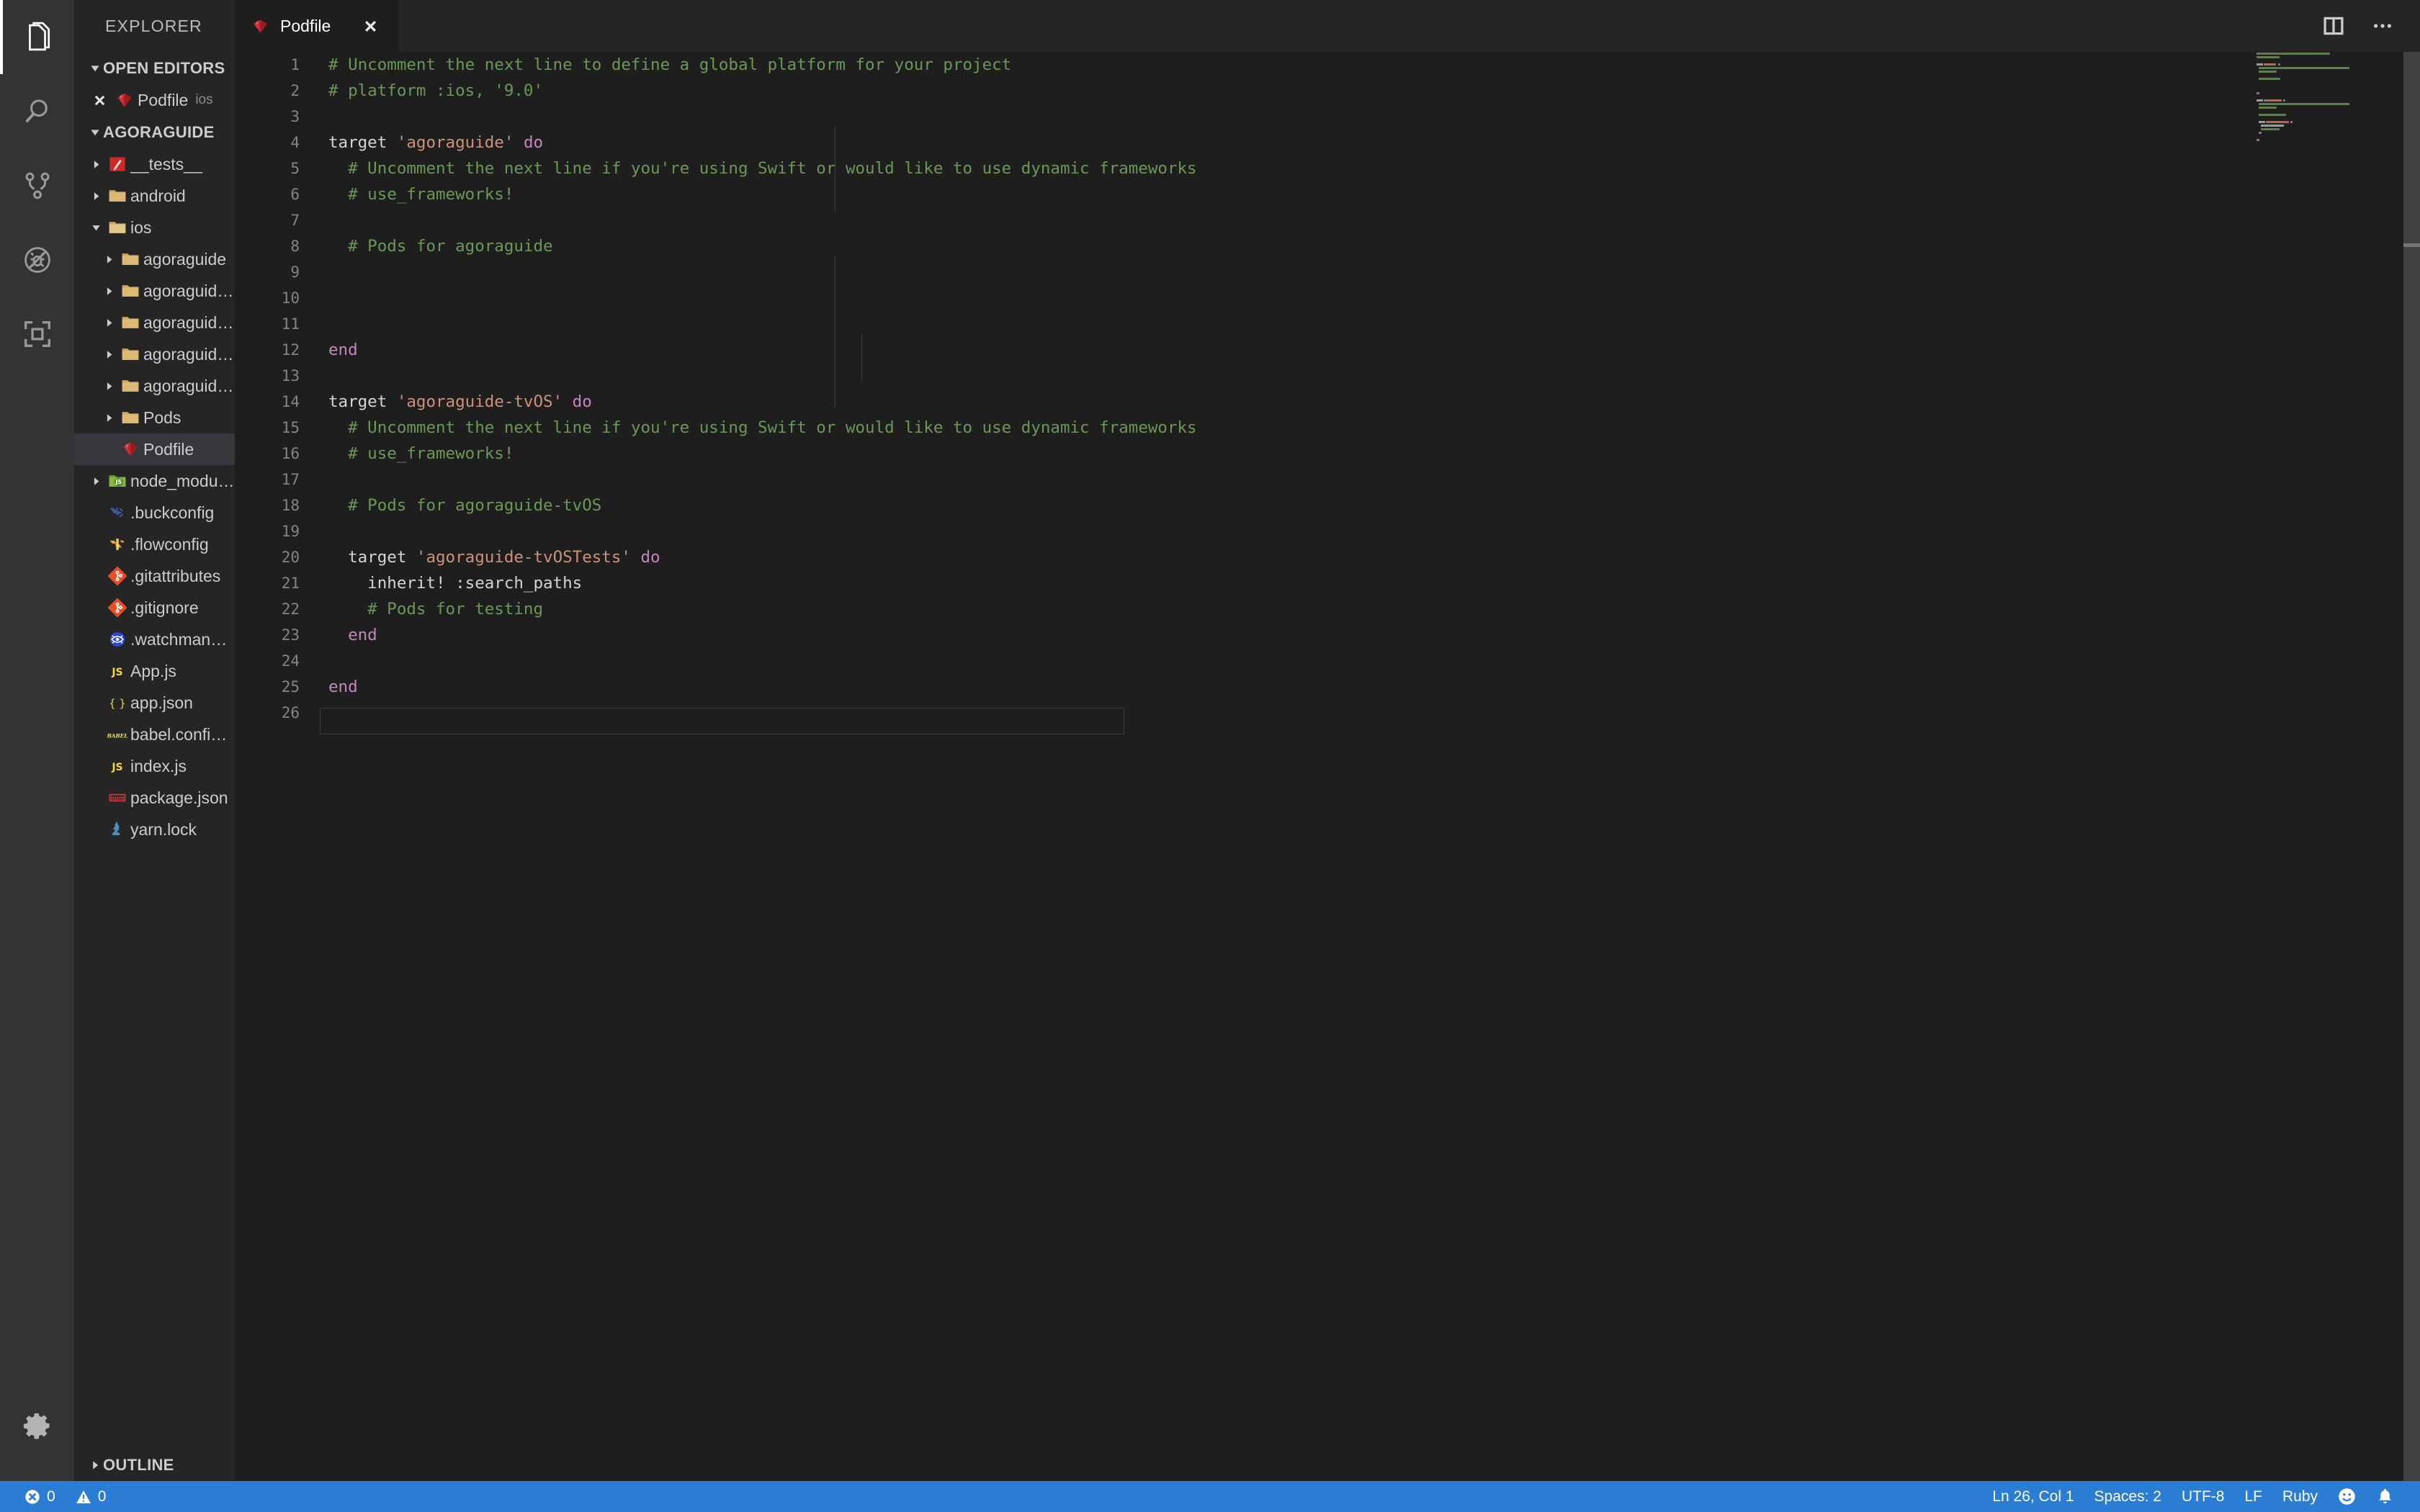 The height and width of the screenshot is (1512, 2420). I want to click on line-content: inherit! :search_paths, so click(1374, 583).